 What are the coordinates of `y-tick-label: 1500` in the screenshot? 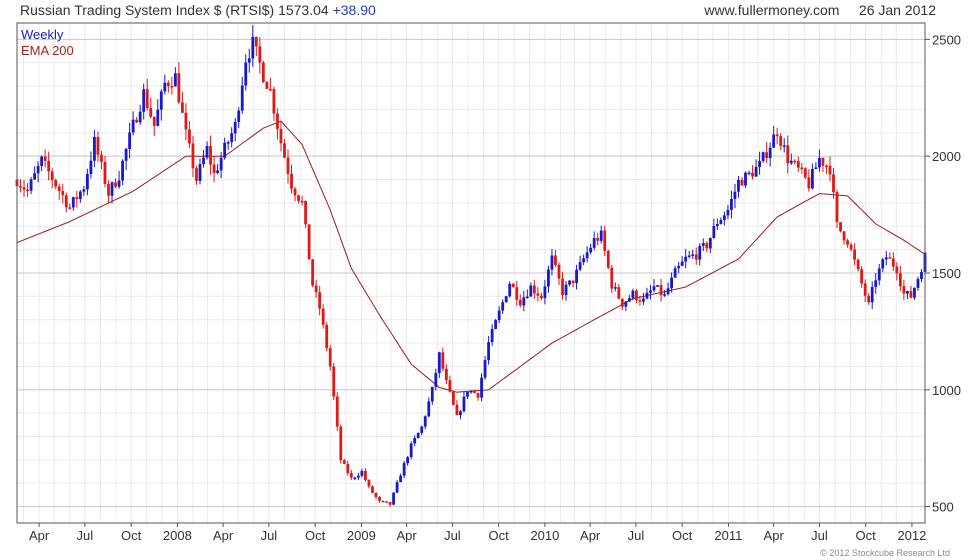 It's located at (946, 273).